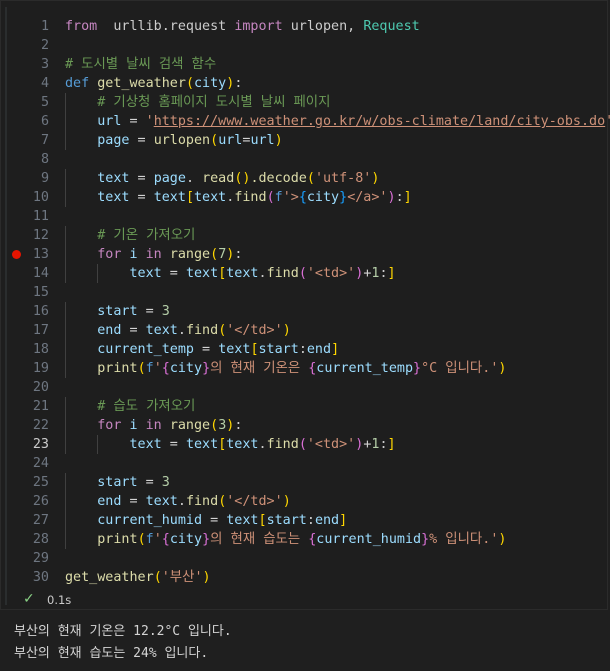 This screenshot has width=610, height=671. I want to click on code-text: # 습도 가져오기, so click(130, 406).